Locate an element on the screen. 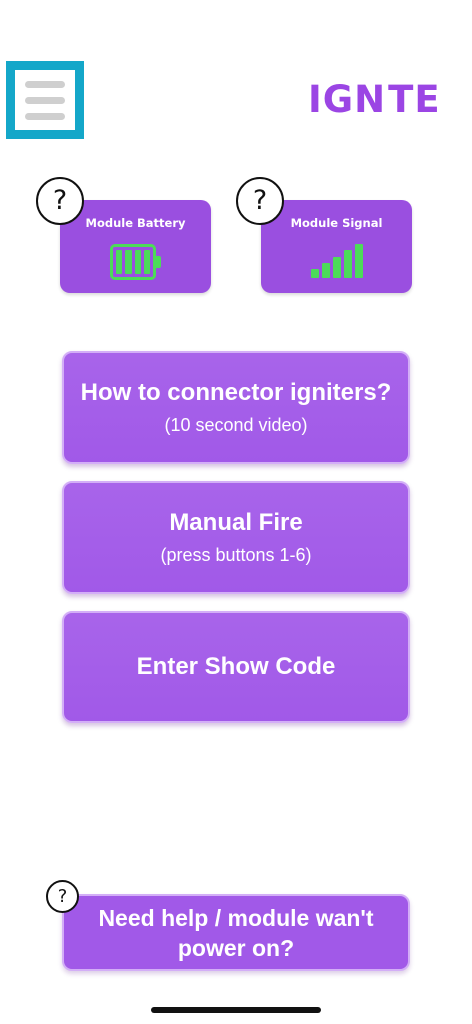 This screenshot has width=472, height=1024. manual-fire-subtitle: (press buttons 1-6) is located at coordinates (236, 555).